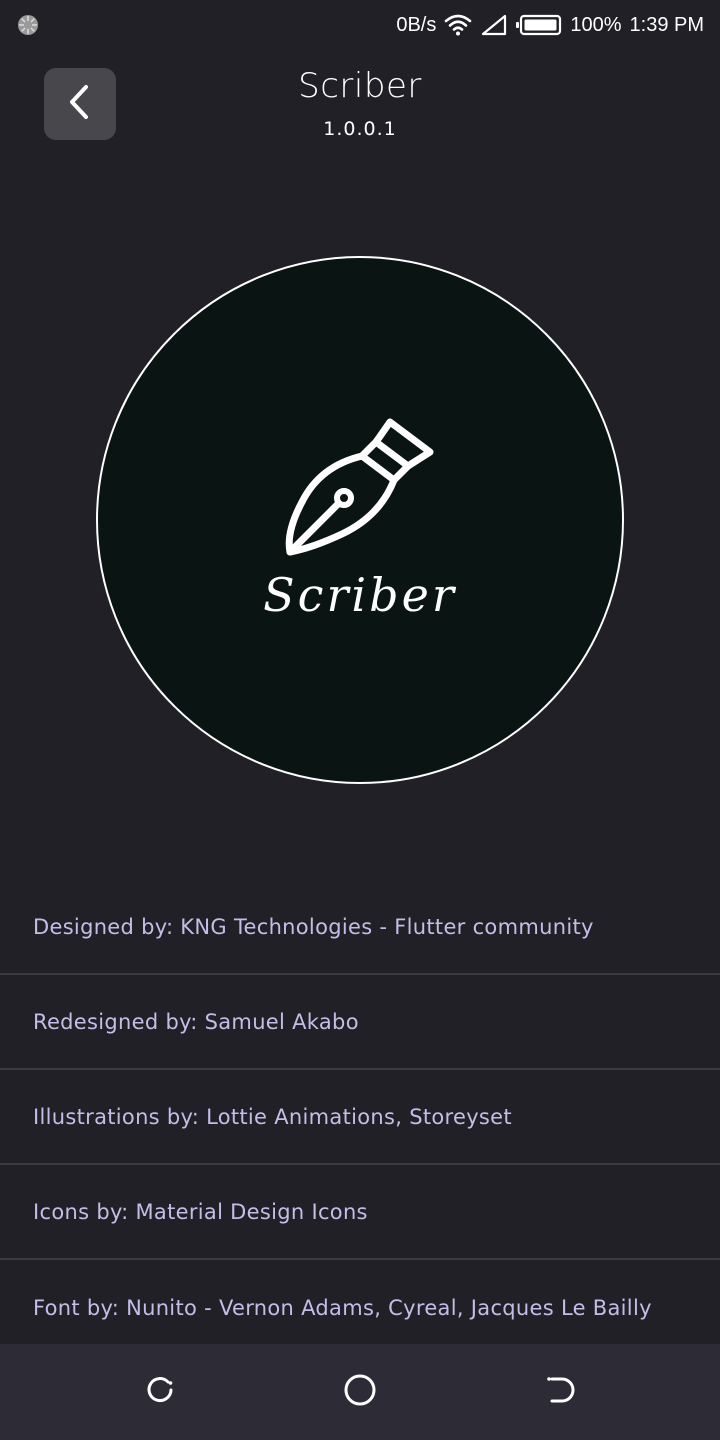 The width and height of the screenshot is (720, 1440). I want to click on battery-icon, so click(539, 25).